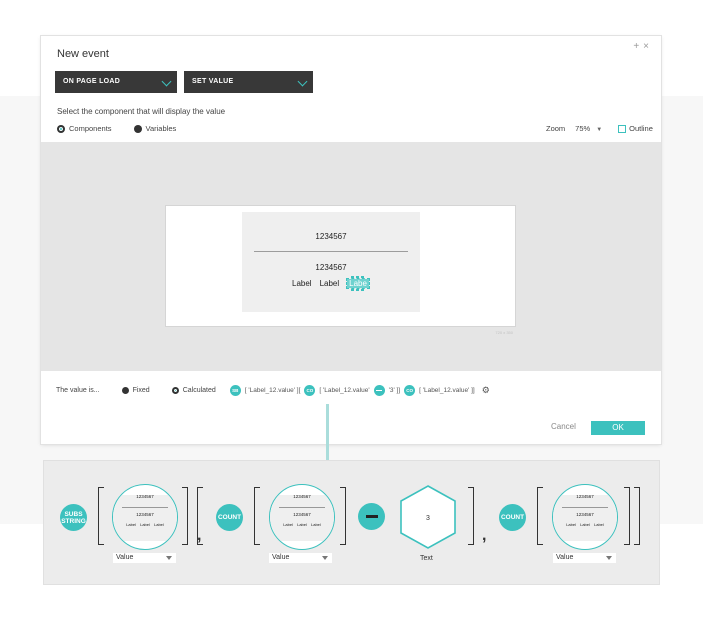 Image resolution: width=703 pixels, height=623 pixels. I want to click on substring-token: SUBS STRING, so click(73, 517).